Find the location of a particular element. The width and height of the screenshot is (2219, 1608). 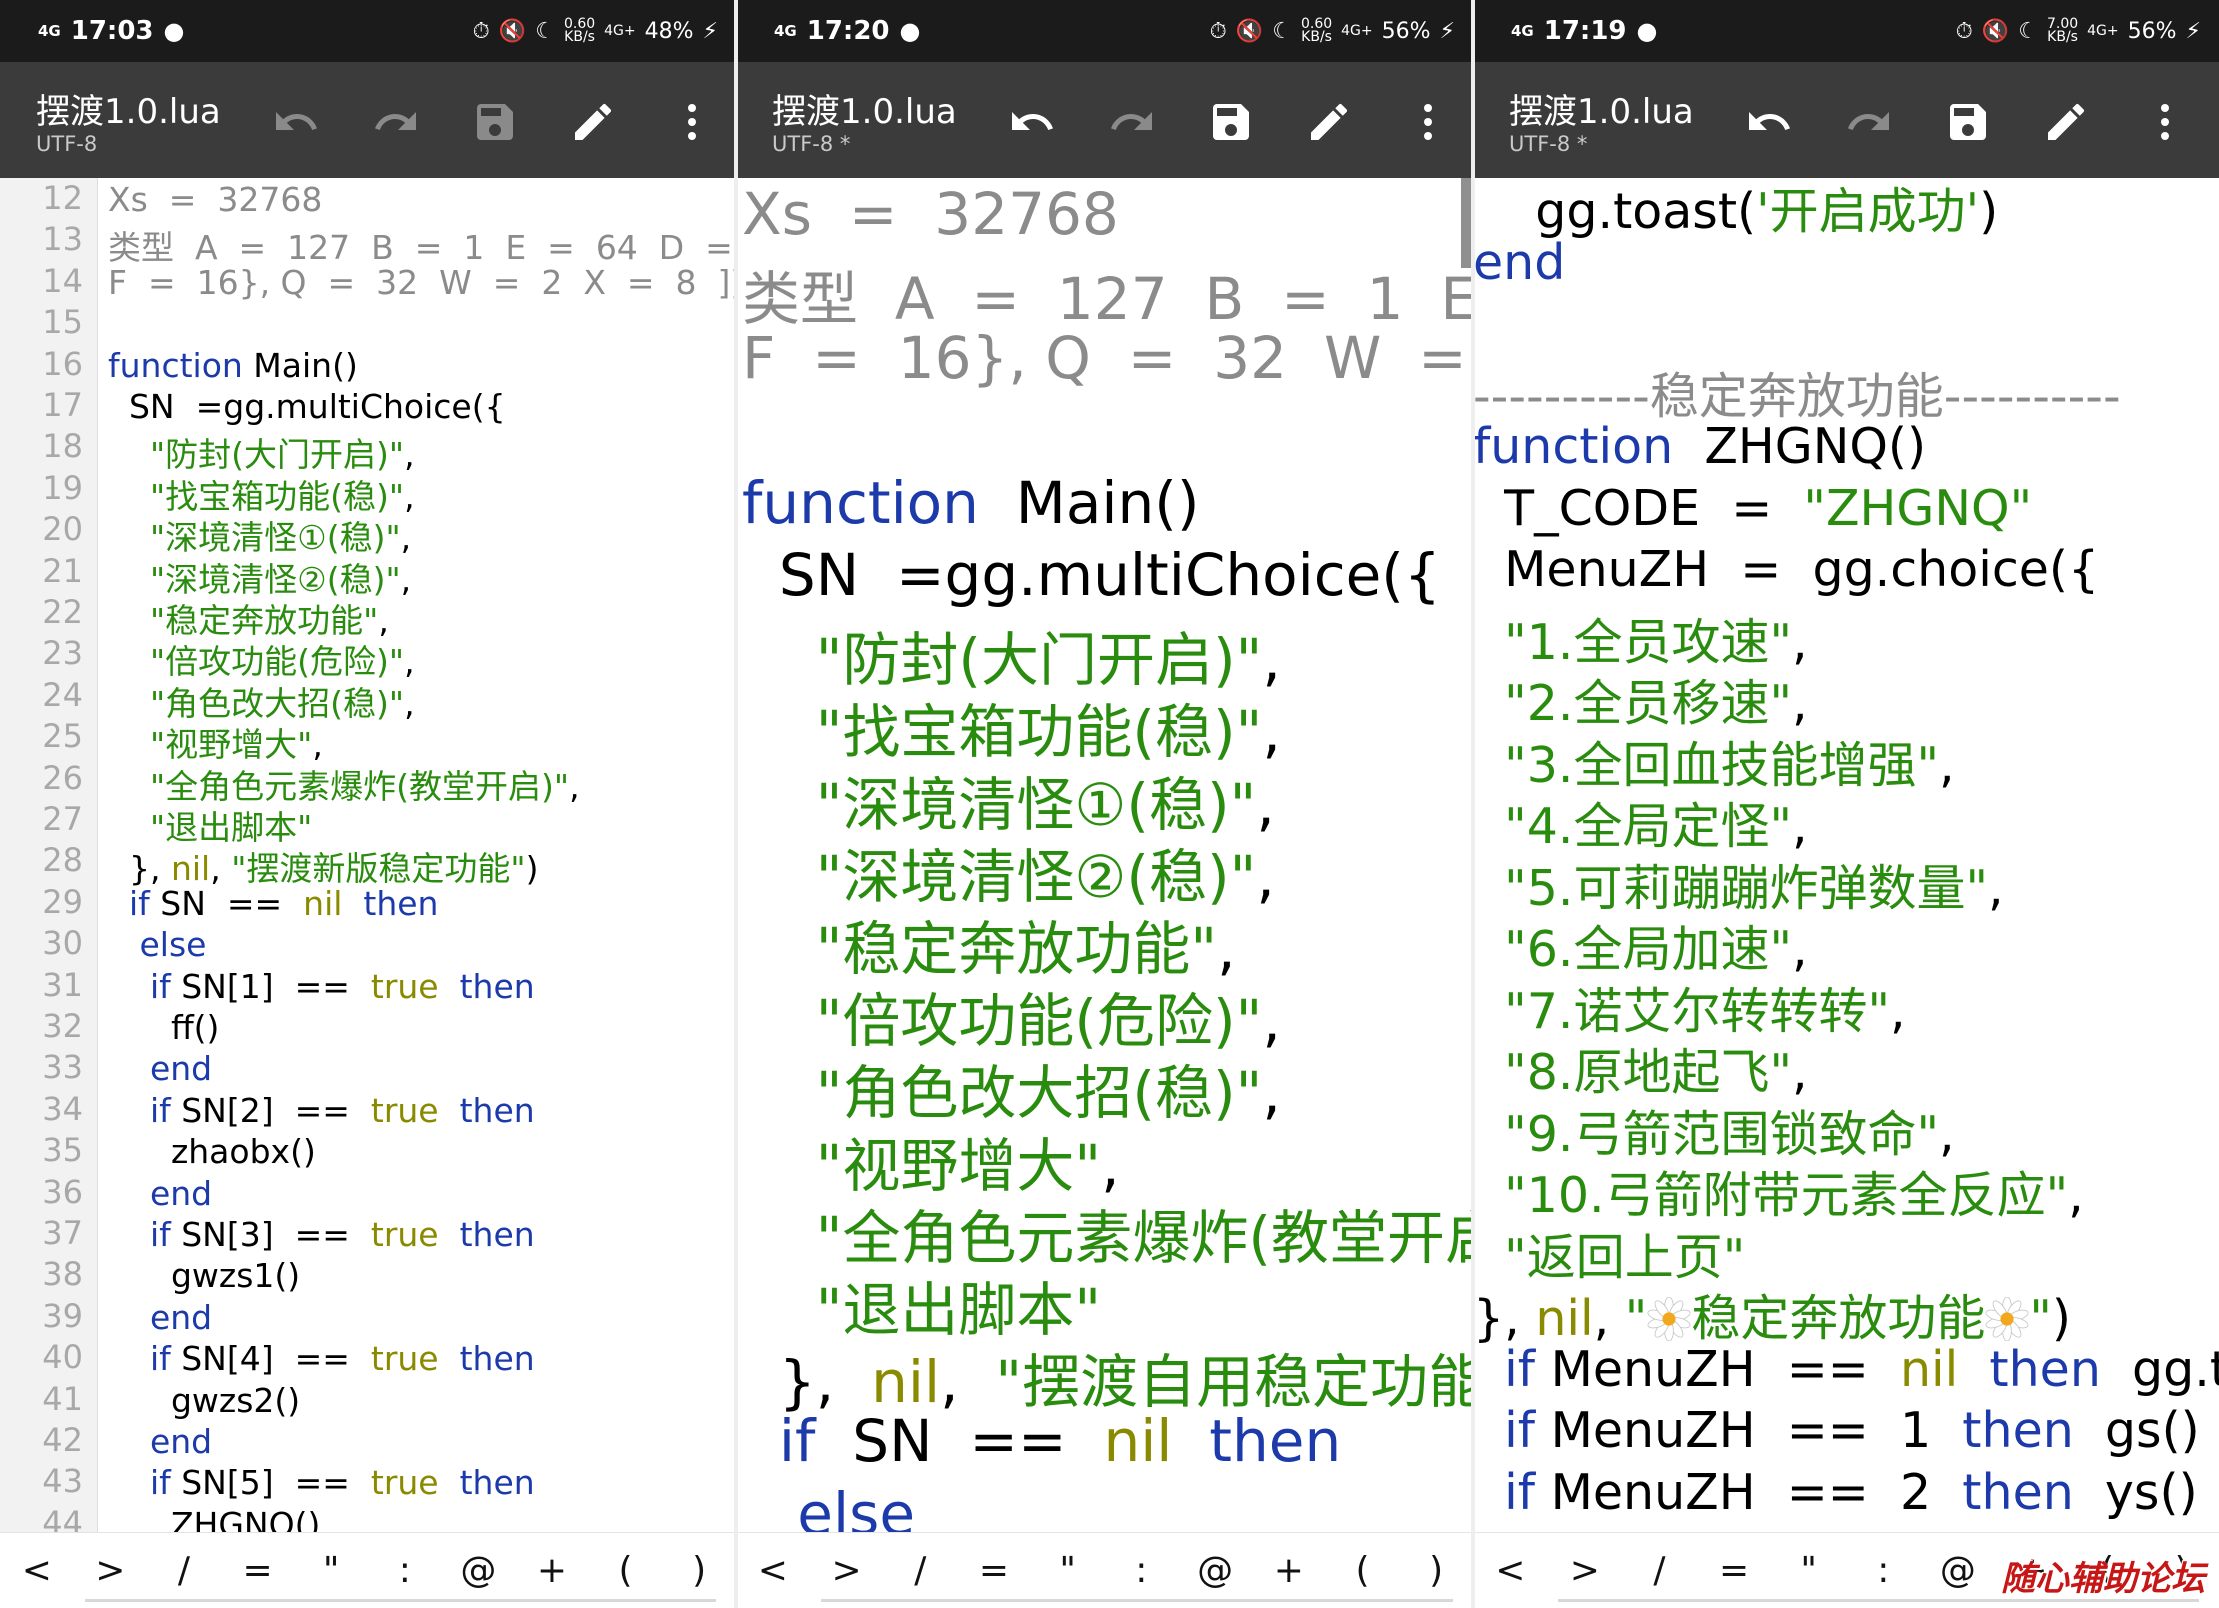

watermark: 随心辅助论坛 is located at coordinates (2103, 1579).